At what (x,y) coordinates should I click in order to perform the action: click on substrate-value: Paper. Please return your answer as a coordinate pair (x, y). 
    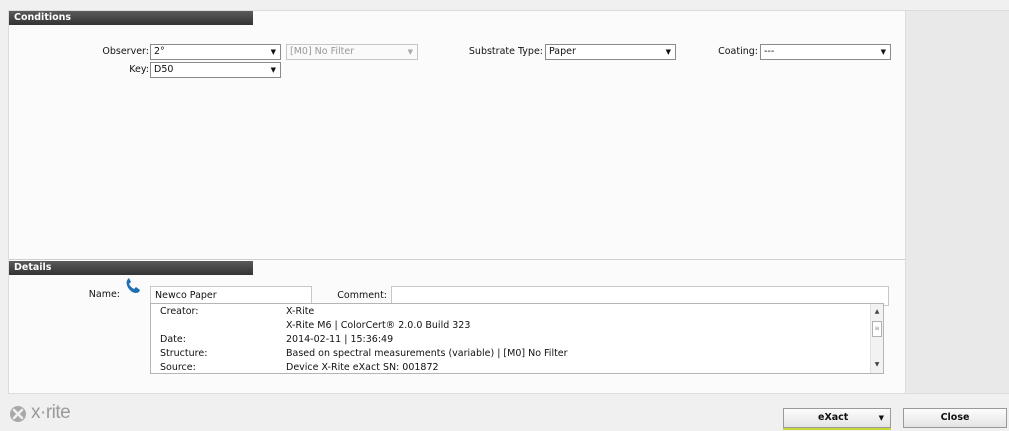
    Looking at the image, I should click on (562, 51).